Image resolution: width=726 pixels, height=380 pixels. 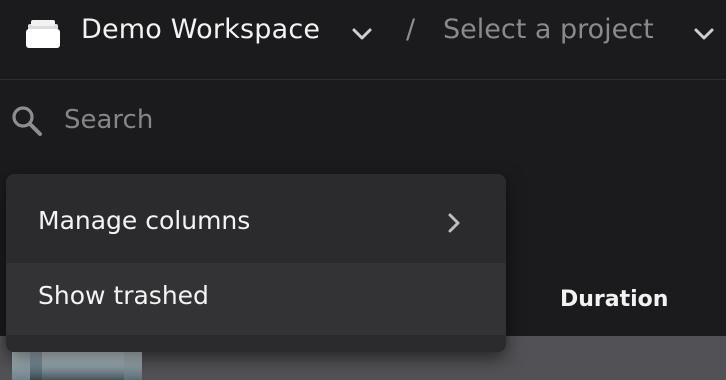 What do you see at coordinates (614, 299) in the screenshot?
I see `column-header-duration: Duration` at bounding box center [614, 299].